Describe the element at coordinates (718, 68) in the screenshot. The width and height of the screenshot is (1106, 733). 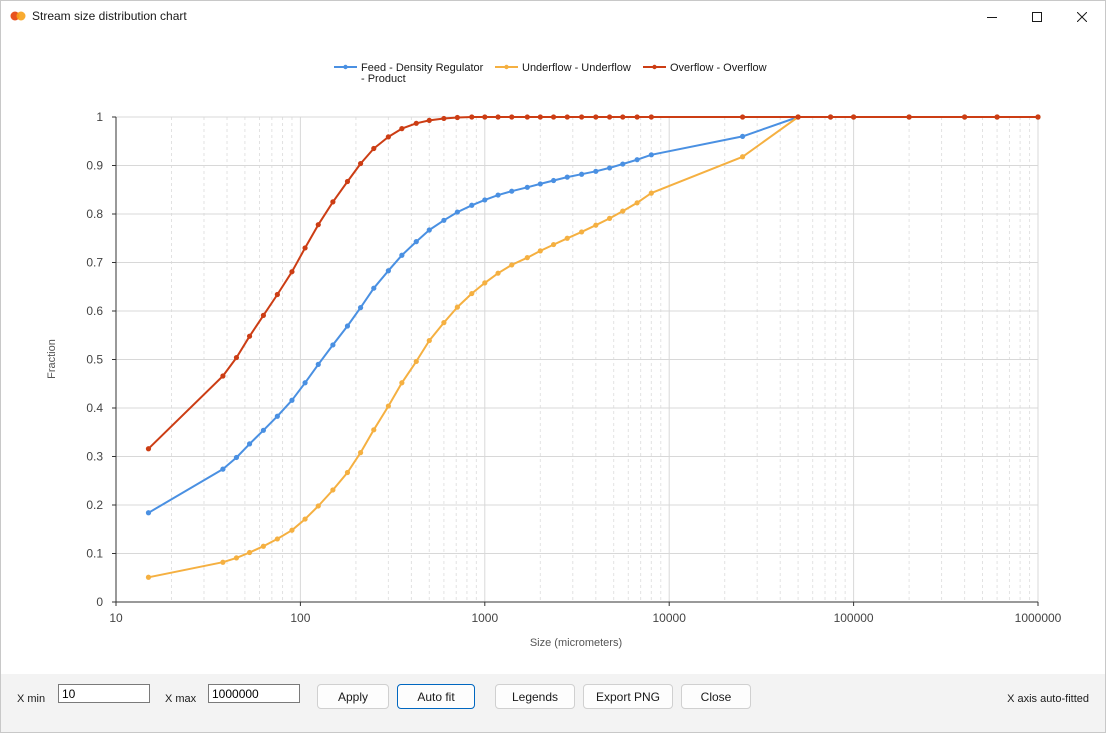
I see `legend-label: Overflow - Overflow` at that location.